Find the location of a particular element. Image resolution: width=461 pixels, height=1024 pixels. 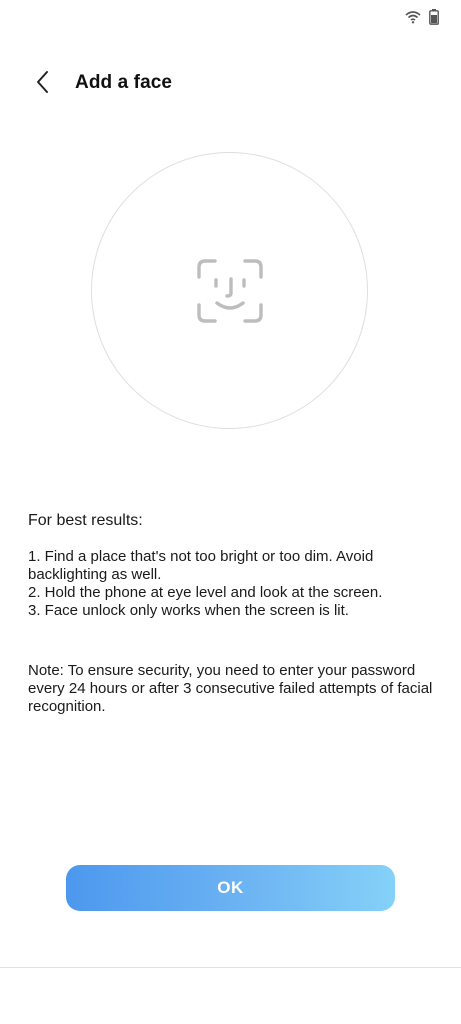

header: Add a face is located at coordinates (230, 84).